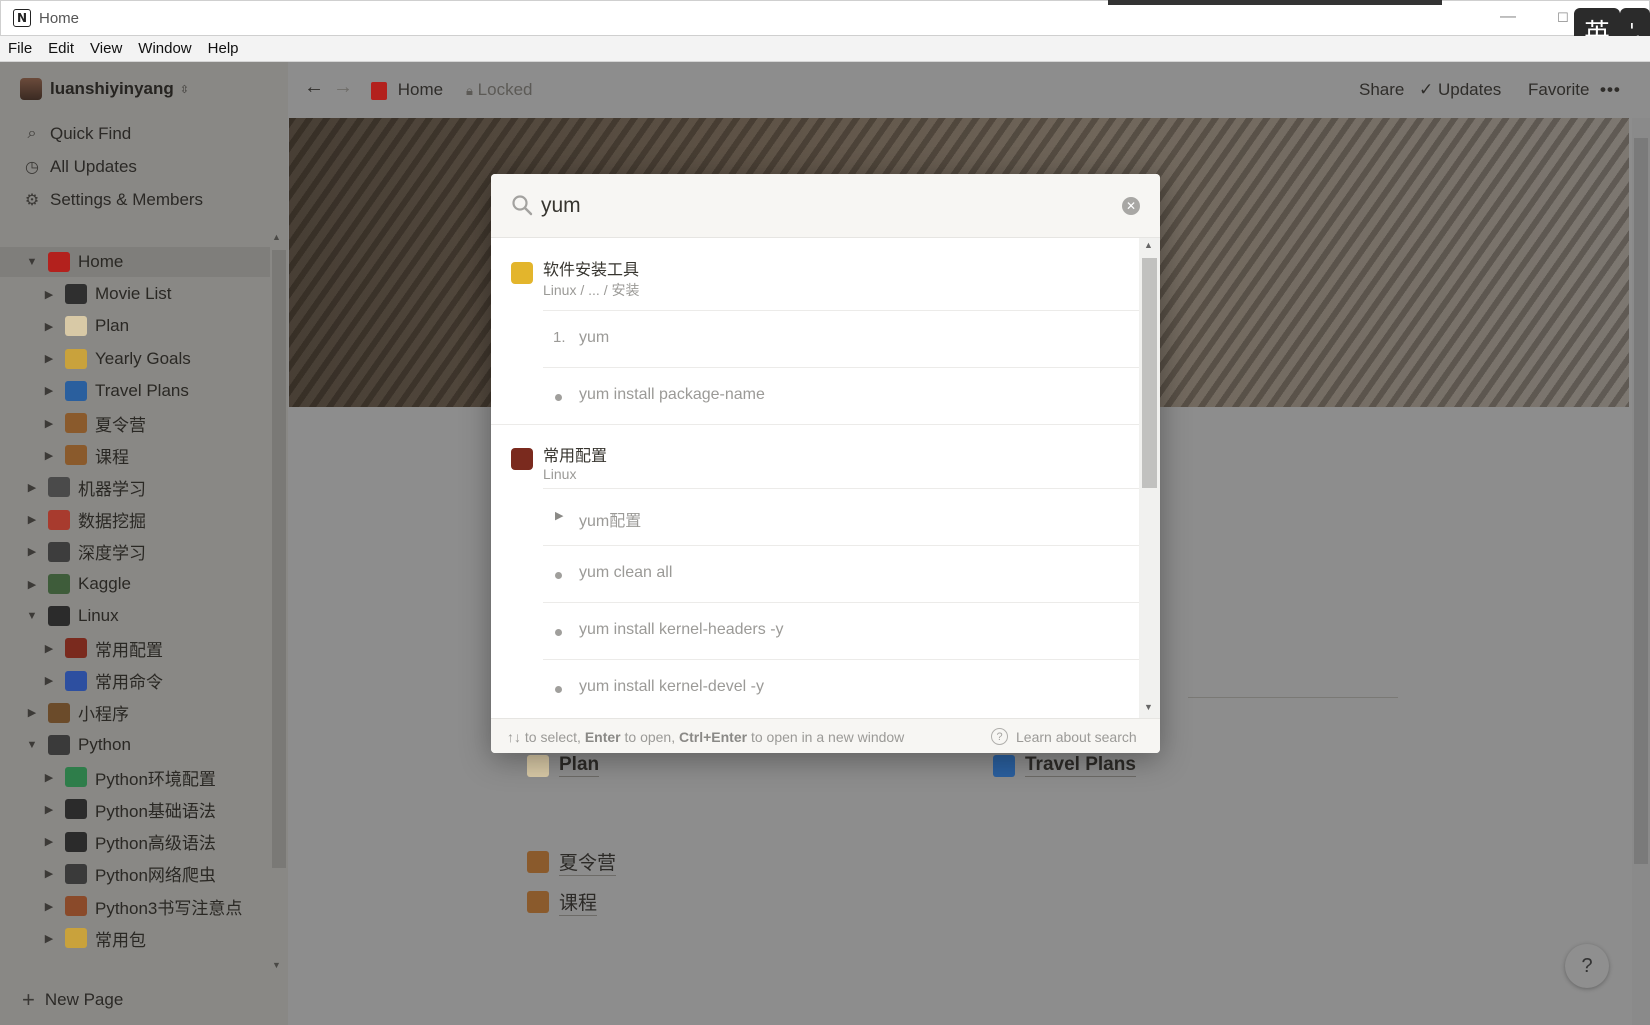 This screenshot has width=1650, height=1025. Describe the element at coordinates (79, 167) in the screenshot. I see `all-updates-link: ◷ All Updates` at that location.